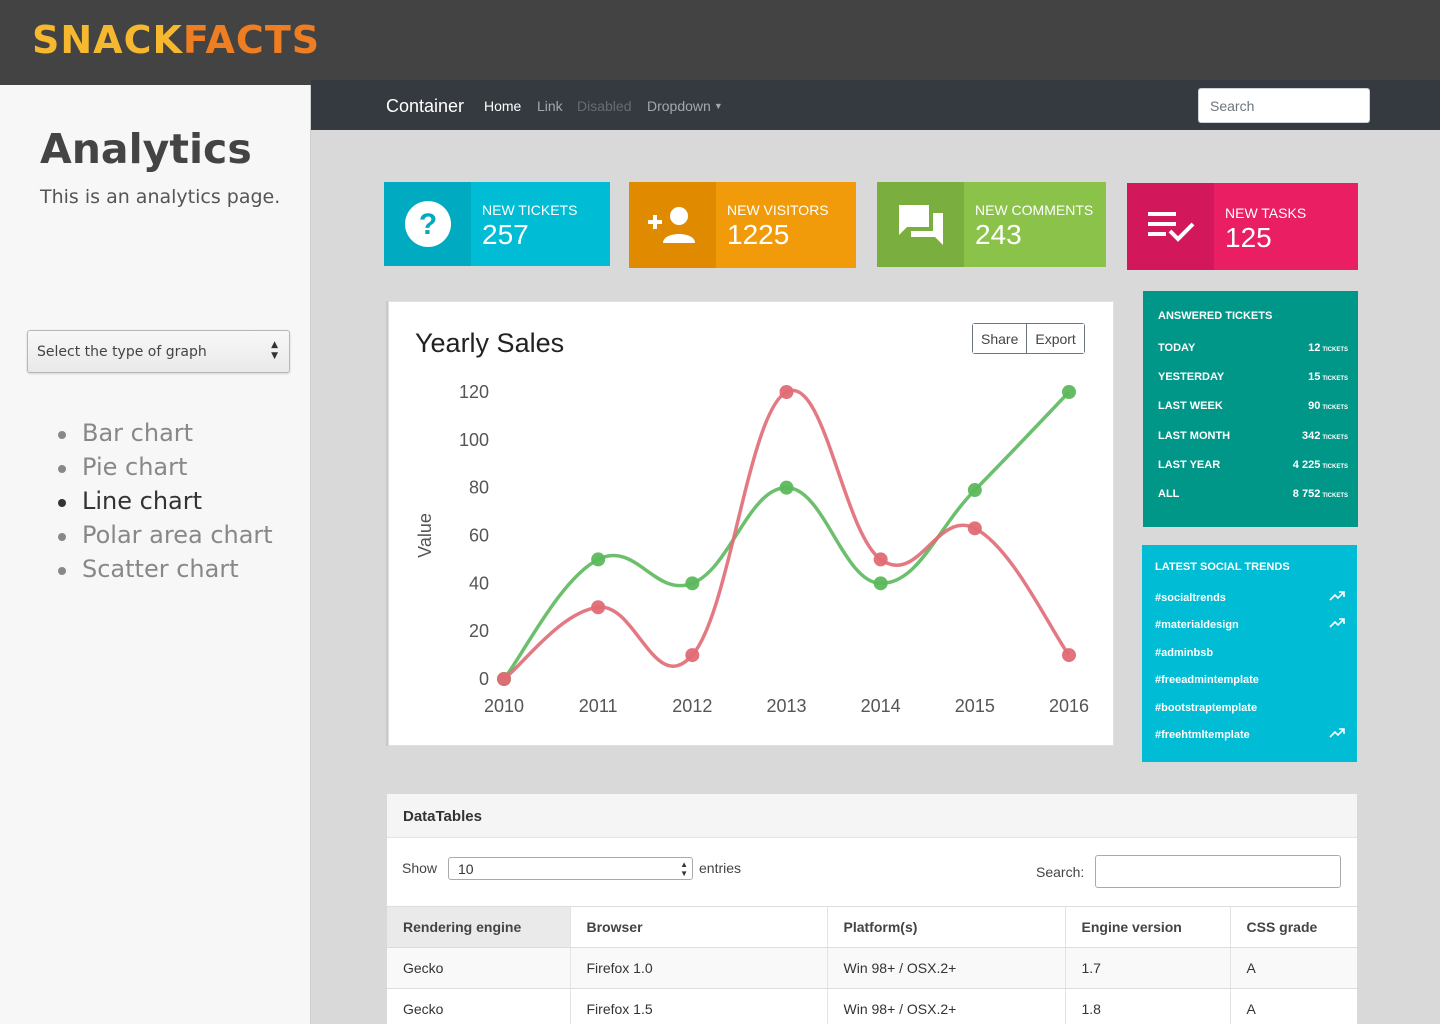 The width and height of the screenshot is (1440, 1024). Describe the element at coordinates (165, 435) in the screenshot. I see `chart-type-bar: Bar chart` at that location.